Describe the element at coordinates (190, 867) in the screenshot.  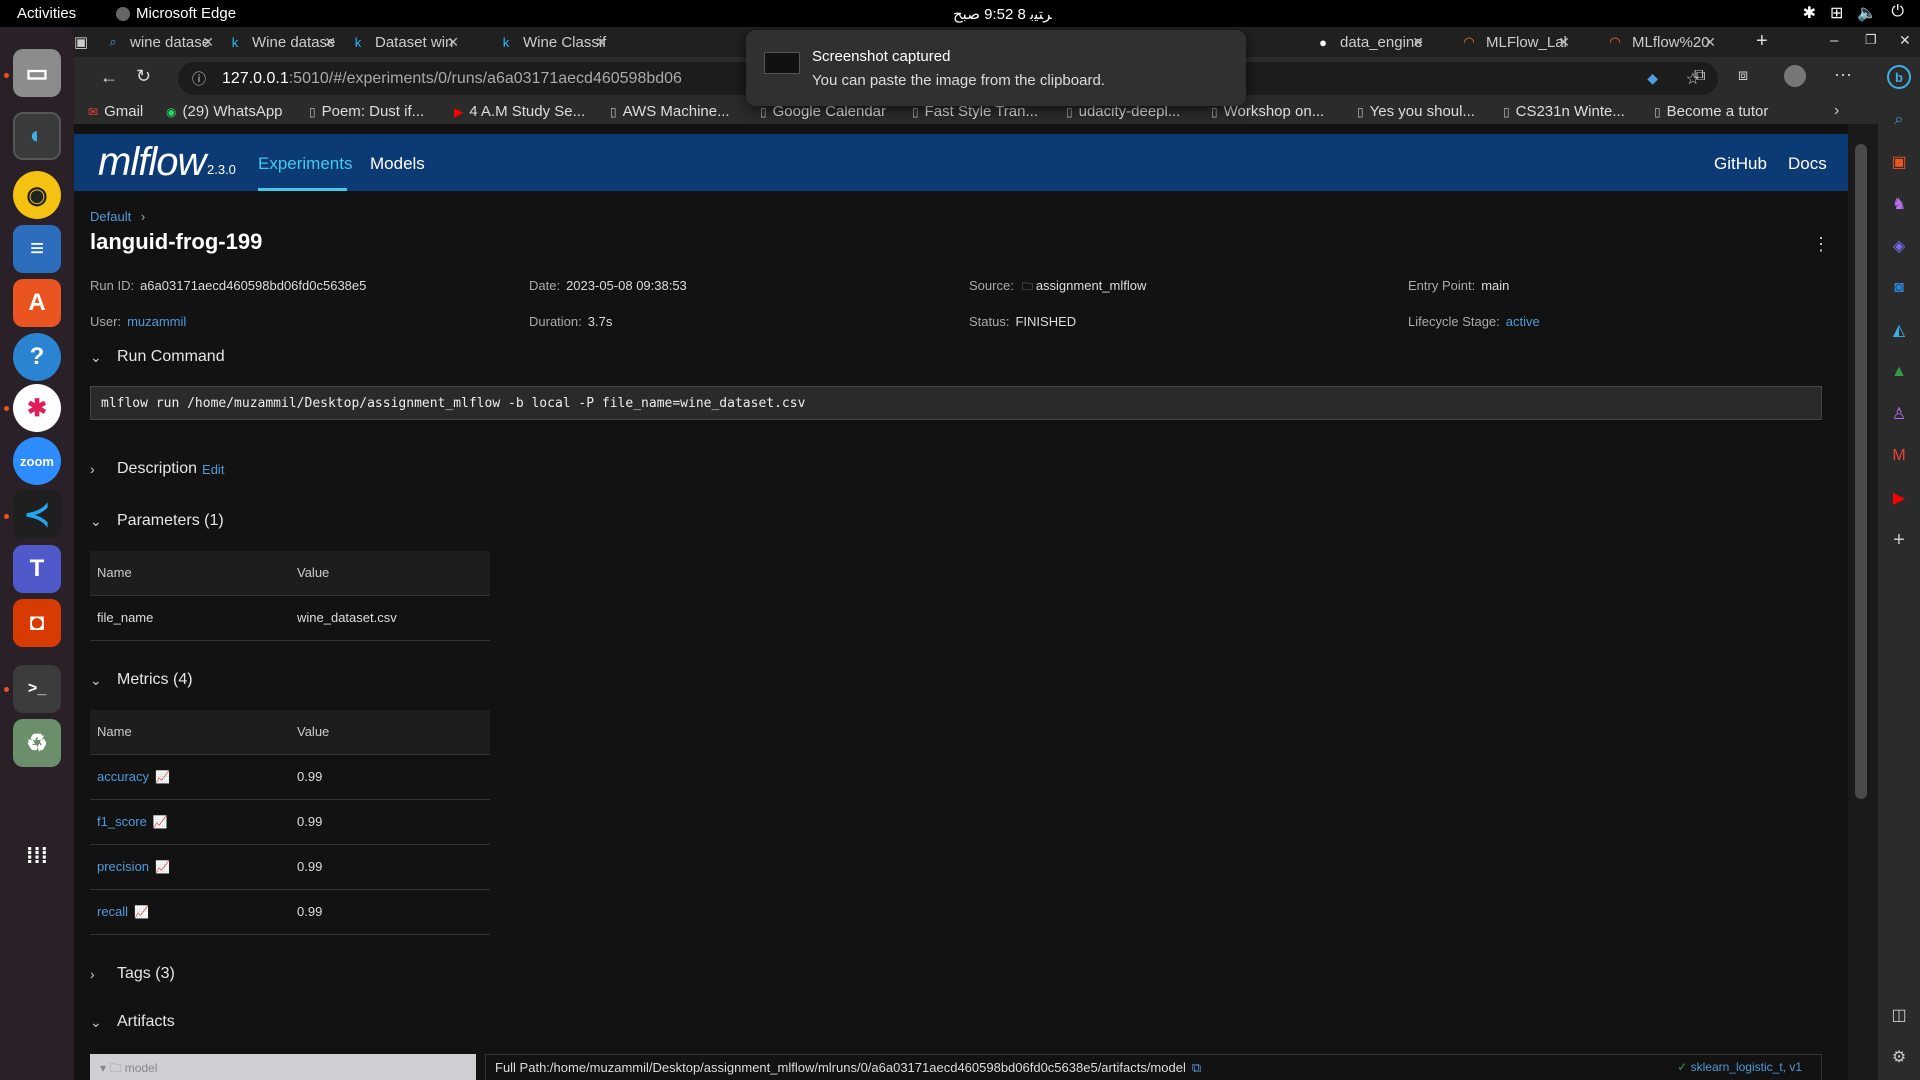
I see `metric-link: precision 📈` at that location.